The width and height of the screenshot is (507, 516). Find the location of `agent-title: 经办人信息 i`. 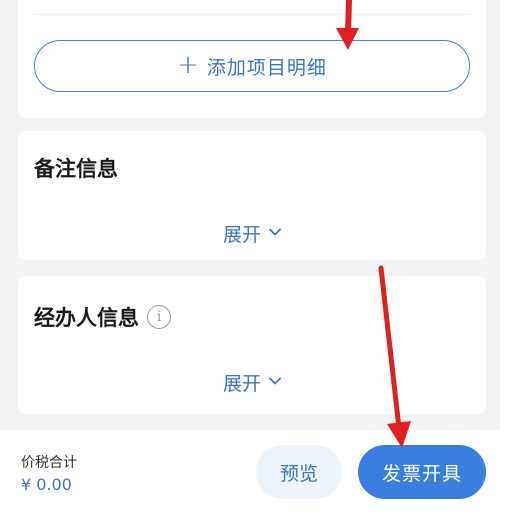

agent-title: 经办人信息 i is located at coordinates (102, 317).